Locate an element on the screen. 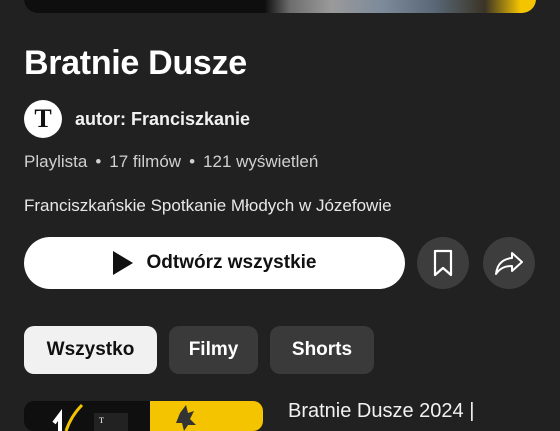  share-icon is located at coordinates (509, 263).